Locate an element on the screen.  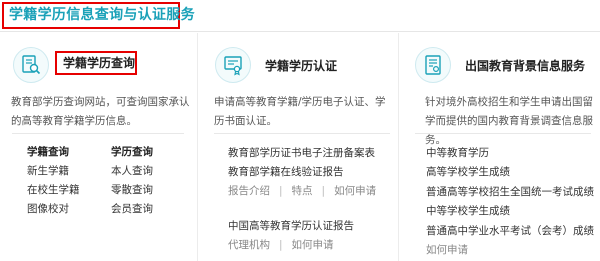
link-agency: 代理机构 is located at coordinates (249, 245).